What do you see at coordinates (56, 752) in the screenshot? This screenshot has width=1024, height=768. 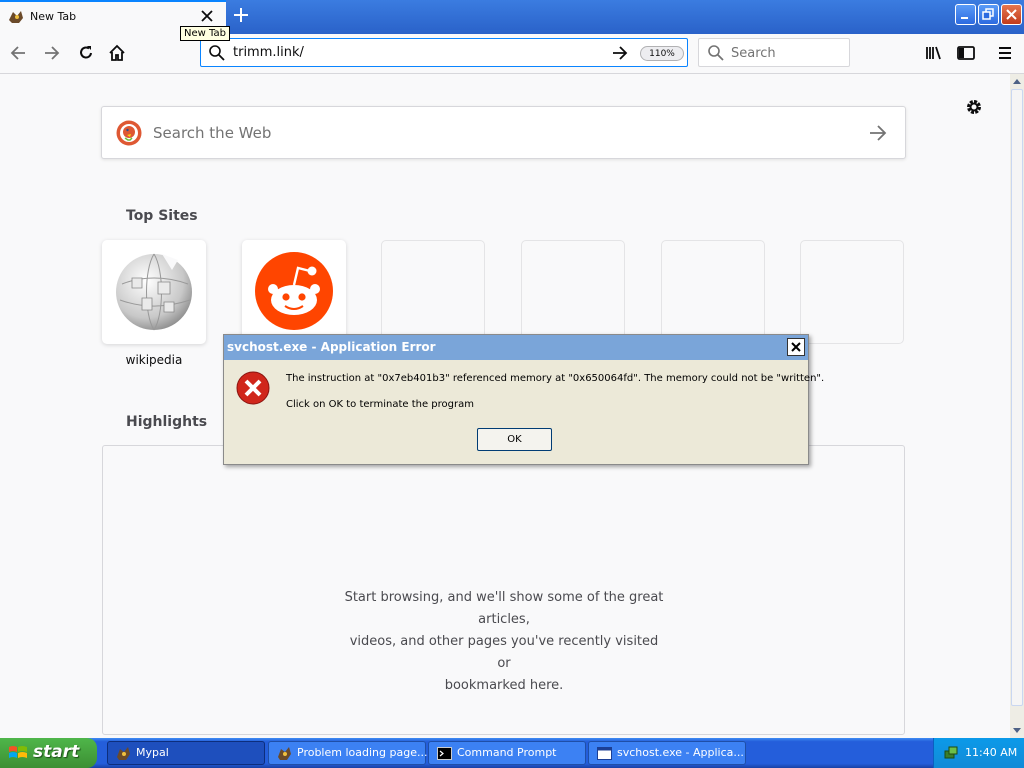 I see `start-label: start` at bounding box center [56, 752].